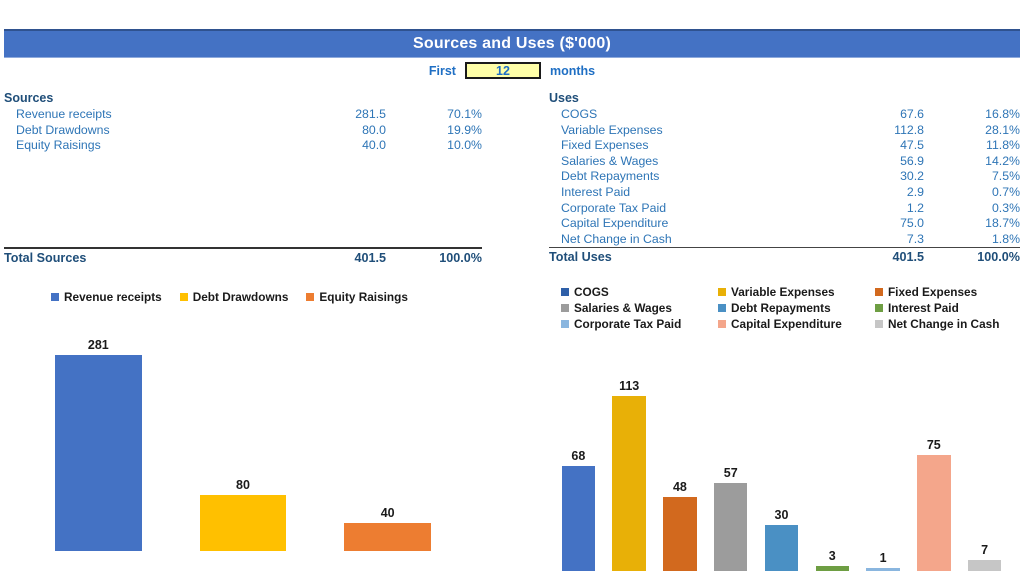 This screenshot has width=1024, height=577. What do you see at coordinates (1003, 145) in the screenshot?
I see `row-percent: 11.8%` at bounding box center [1003, 145].